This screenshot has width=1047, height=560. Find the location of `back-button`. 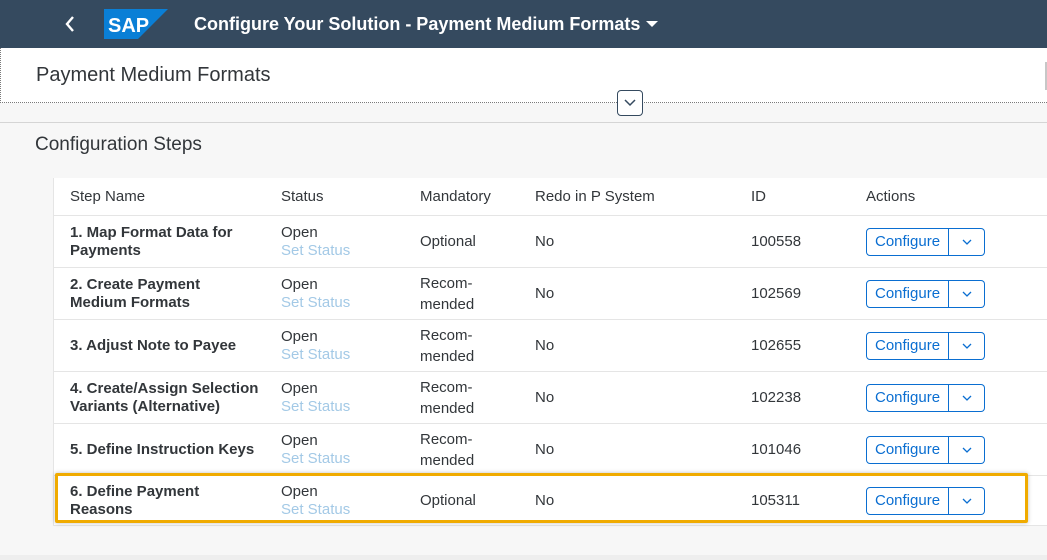

back-button is located at coordinates (70, 24).